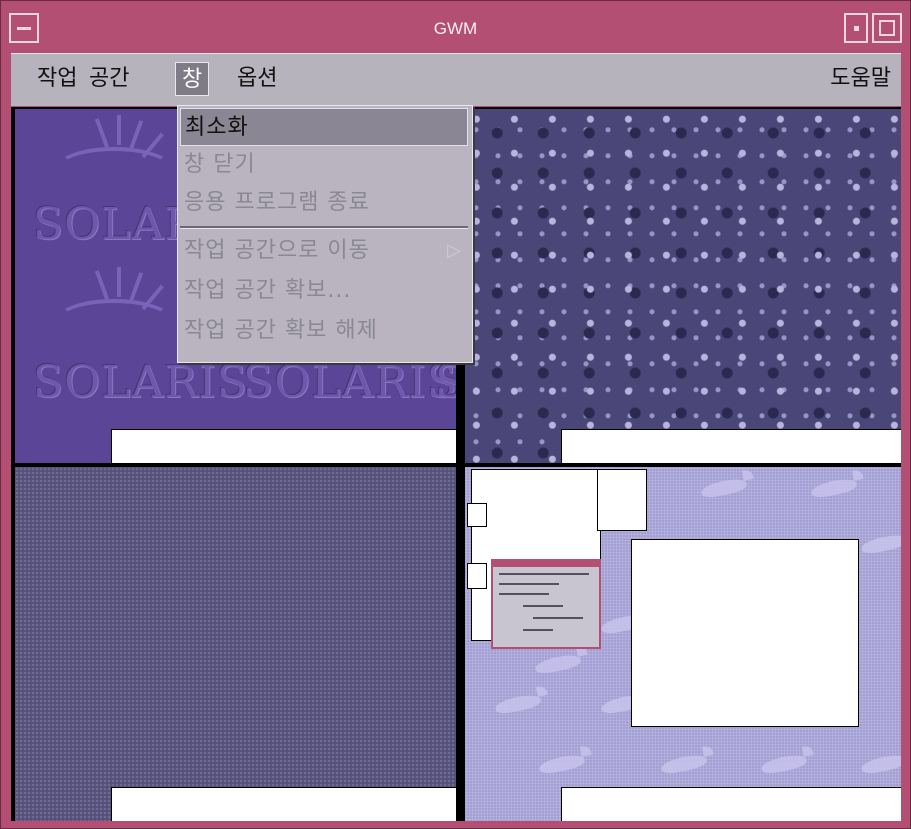 This screenshot has width=911, height=829. I want to click on submenu-arrow-icon: ▷, so click(454, 250).